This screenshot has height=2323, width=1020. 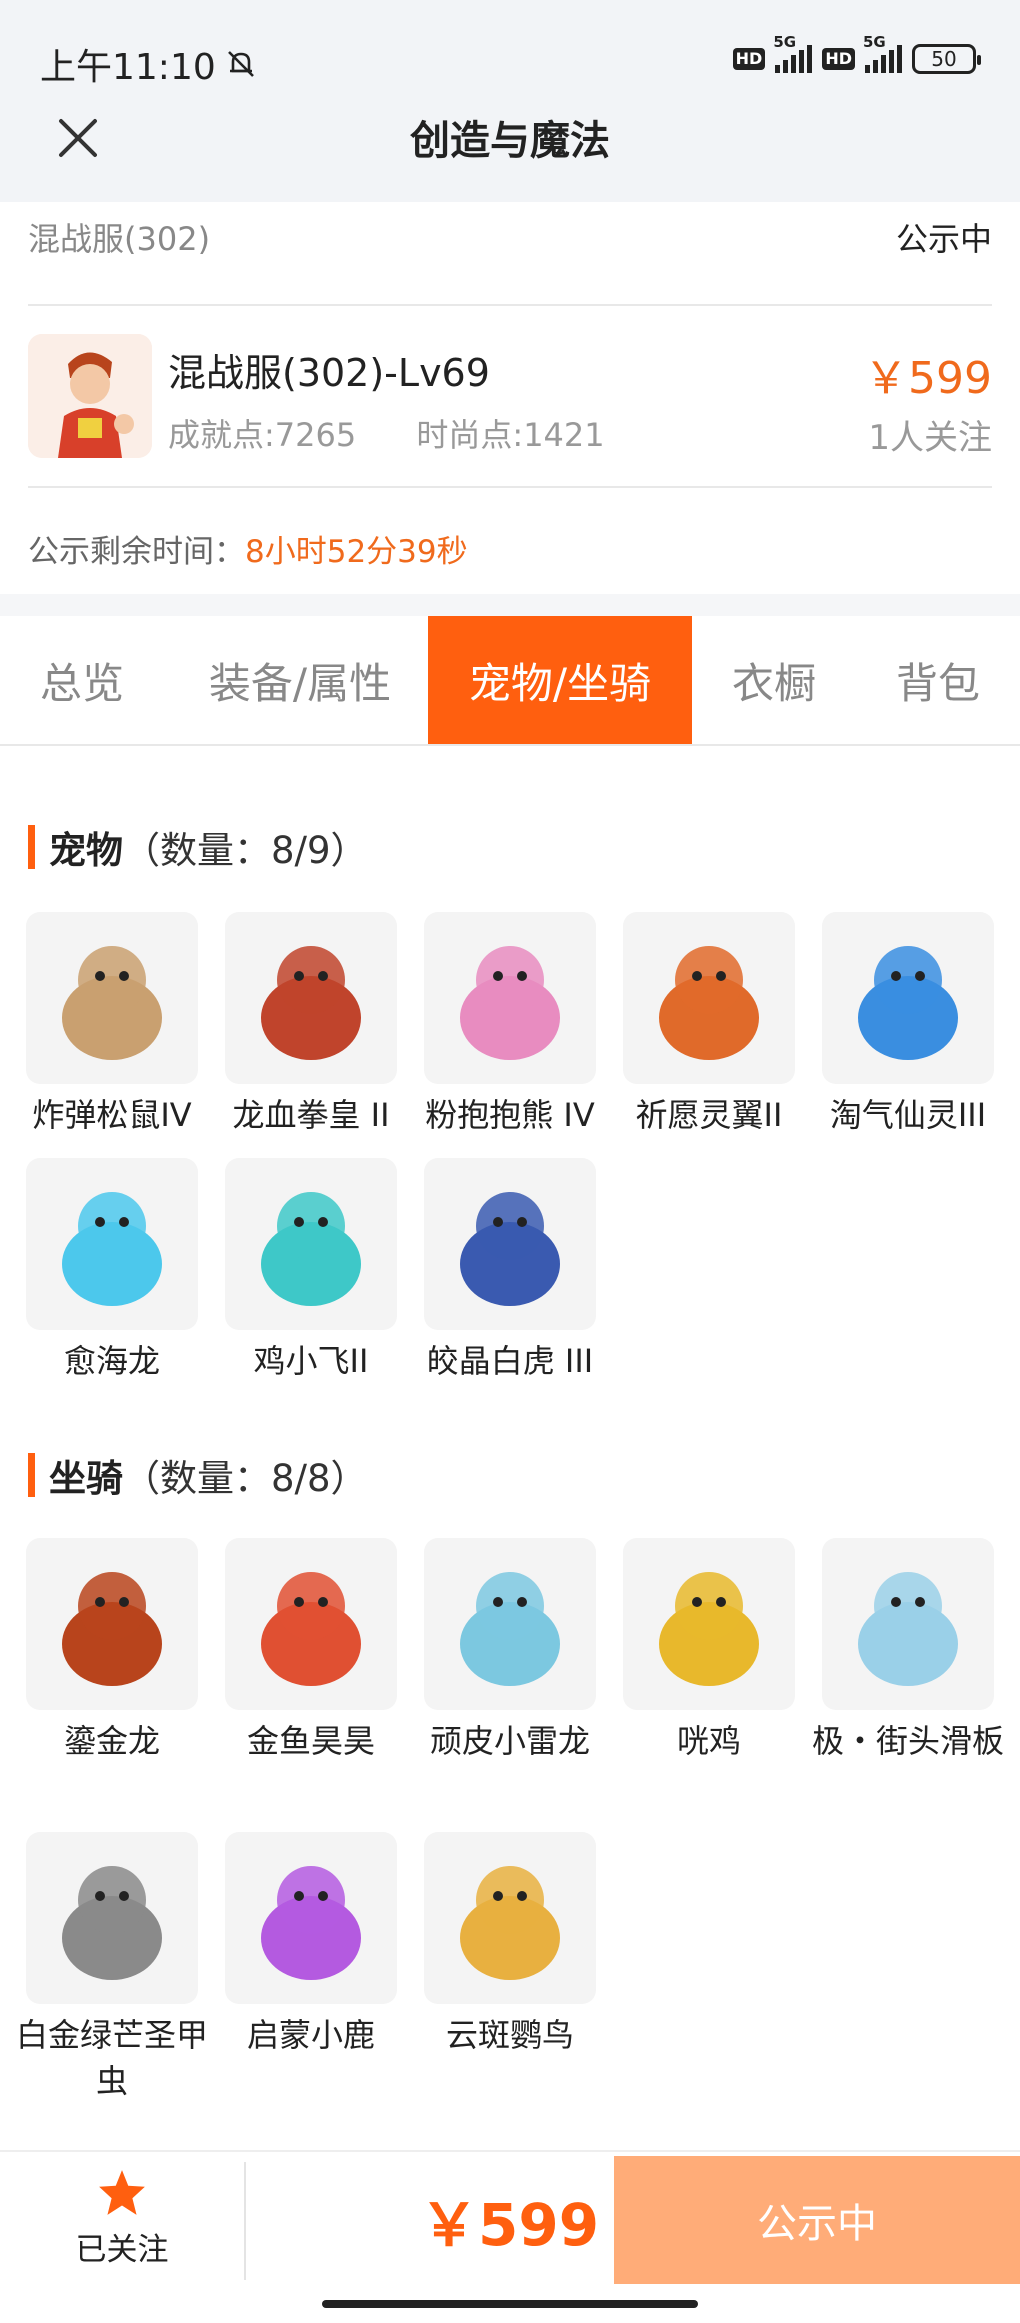 I want to click on item-label: 愈海龙, so click(x=111, y=1361).